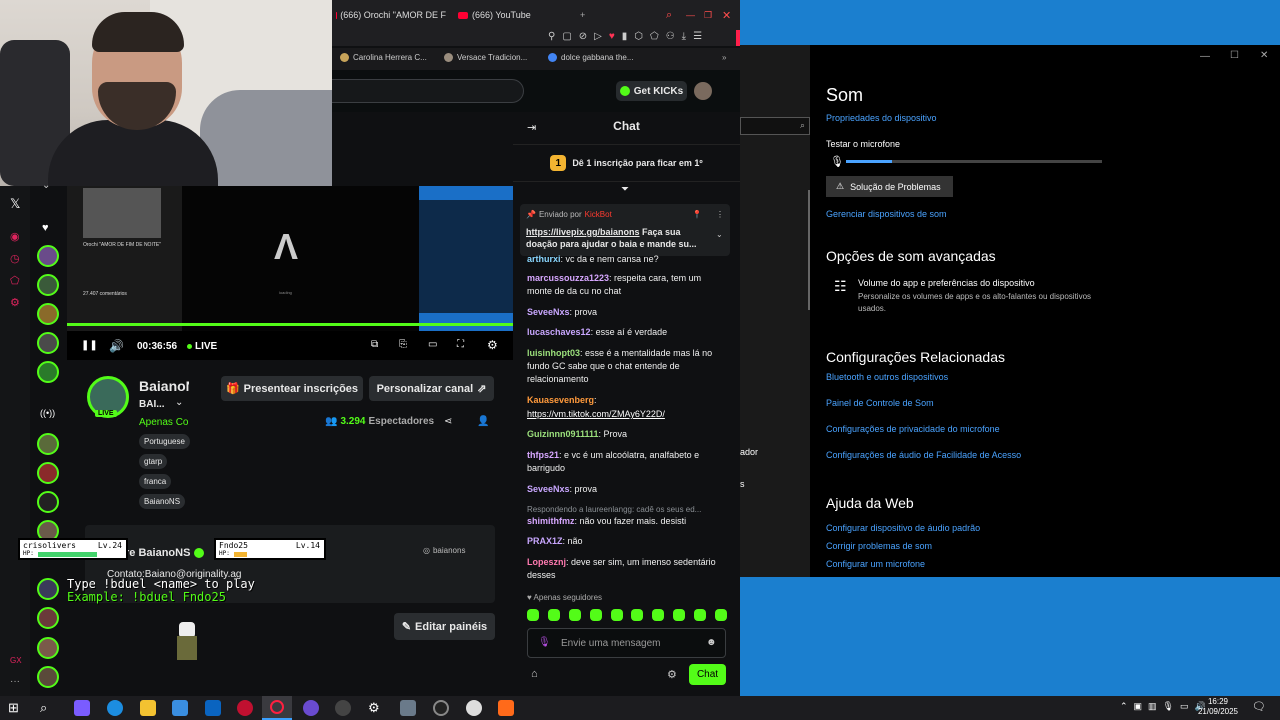  Describe the element at coordinates (448, 421) in the screenshot. I see `share-icon: ⋖` at that location.